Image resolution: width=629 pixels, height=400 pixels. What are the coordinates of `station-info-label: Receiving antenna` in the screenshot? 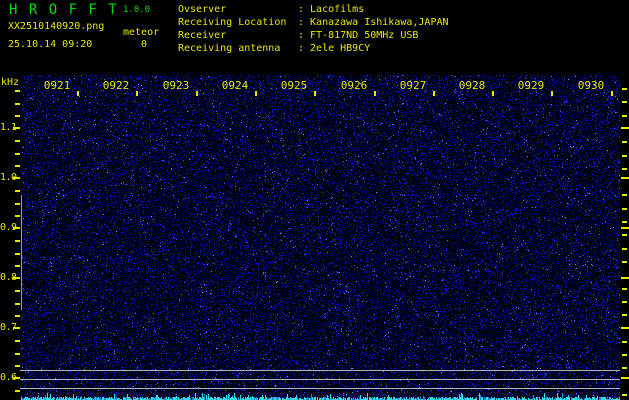 It's located at (229, 48).